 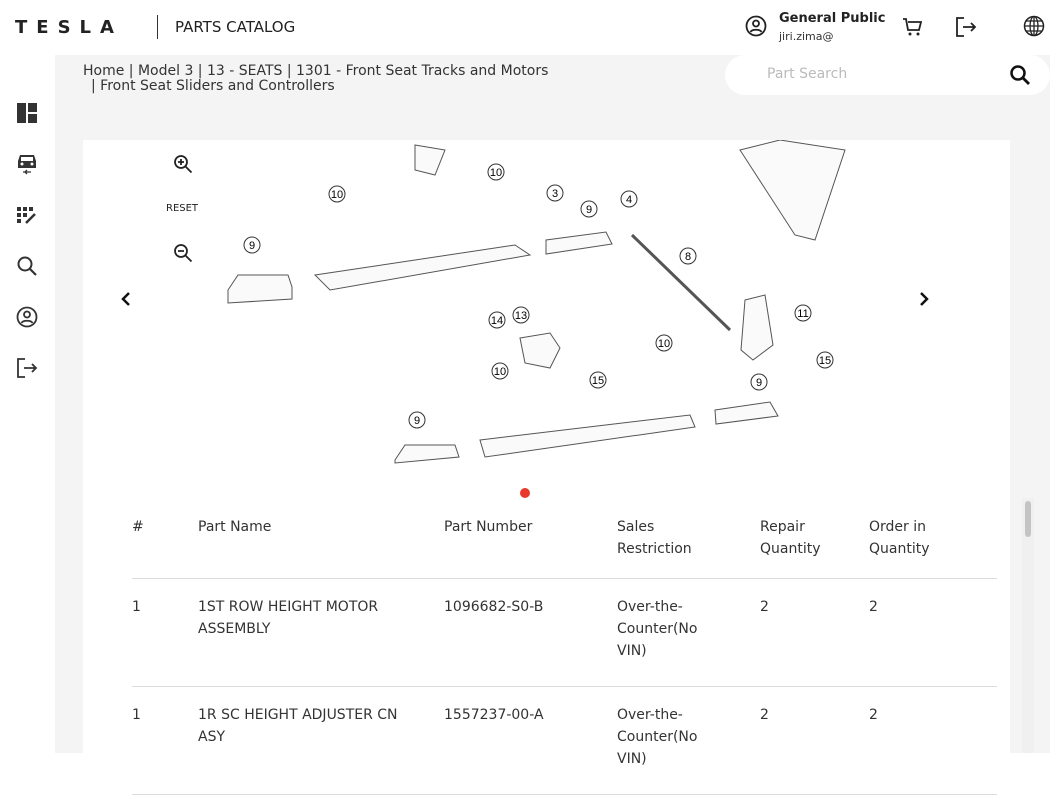 I want to click on cell-name: 1ST ROW HEIGHT MOTOR ASSEMBLY, so click(x=321, y=632).